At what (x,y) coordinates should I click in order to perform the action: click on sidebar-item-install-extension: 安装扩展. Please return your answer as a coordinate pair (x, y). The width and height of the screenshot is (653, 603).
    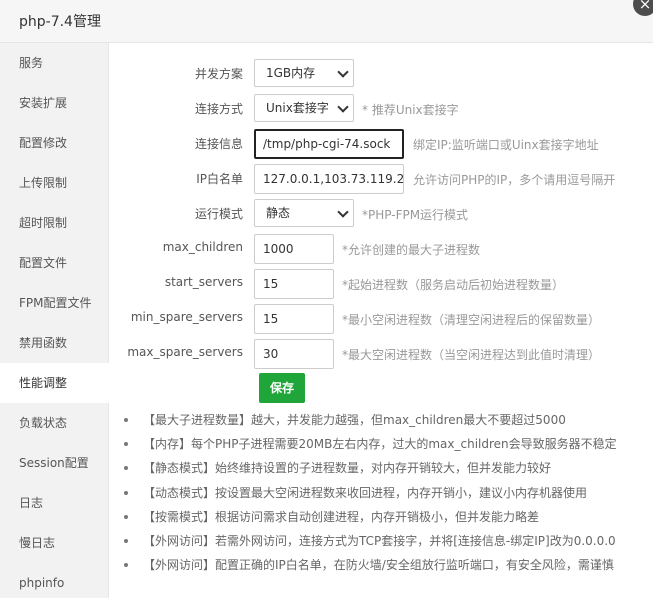
    Looking at the image, I should click on (54, 103).